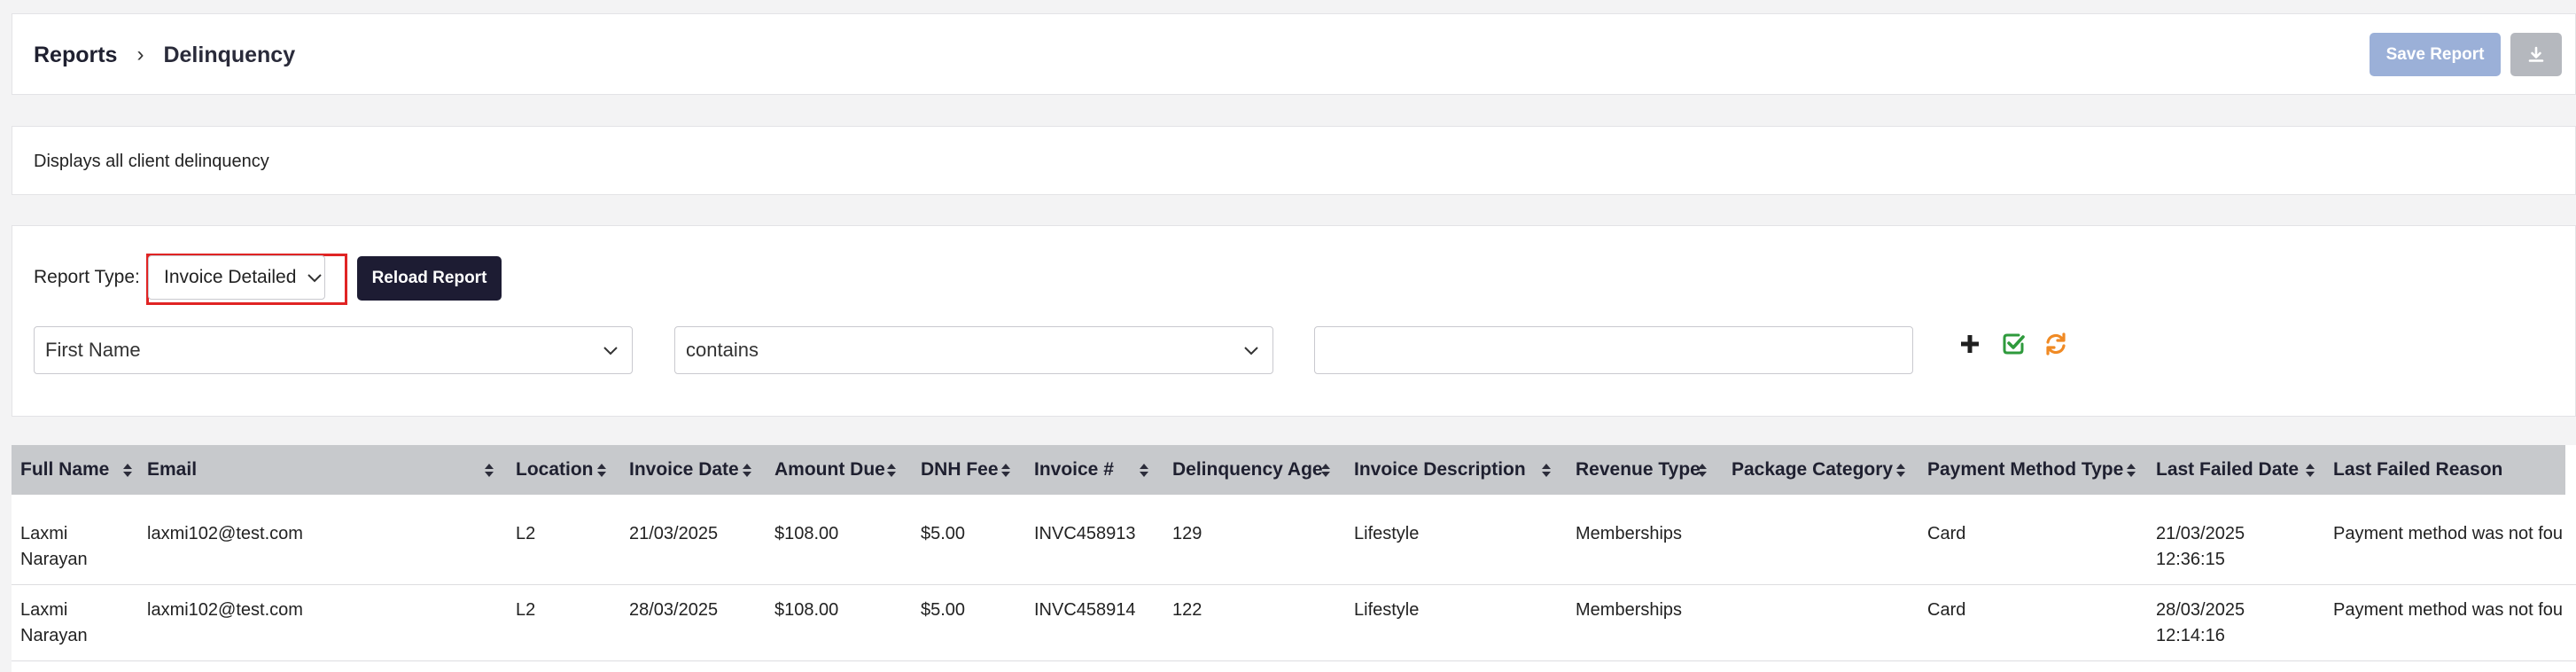 This screenshot has height=672, width=2576. I want to click on col-header-package-category: Package Category, so click(1813, 470).